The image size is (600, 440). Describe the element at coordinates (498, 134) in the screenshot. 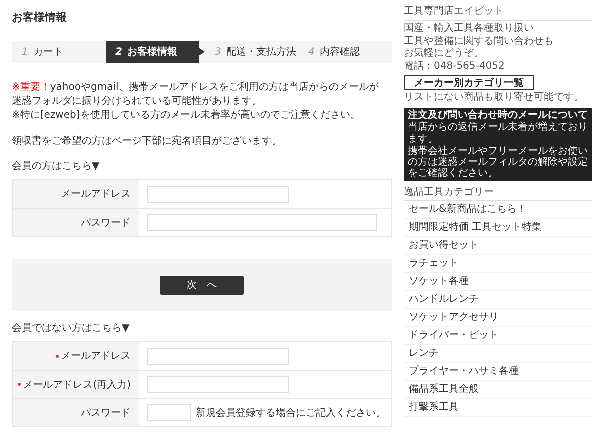

I see `banner-subtitle: 当店からの返信メール未着が増えております。` at that location.